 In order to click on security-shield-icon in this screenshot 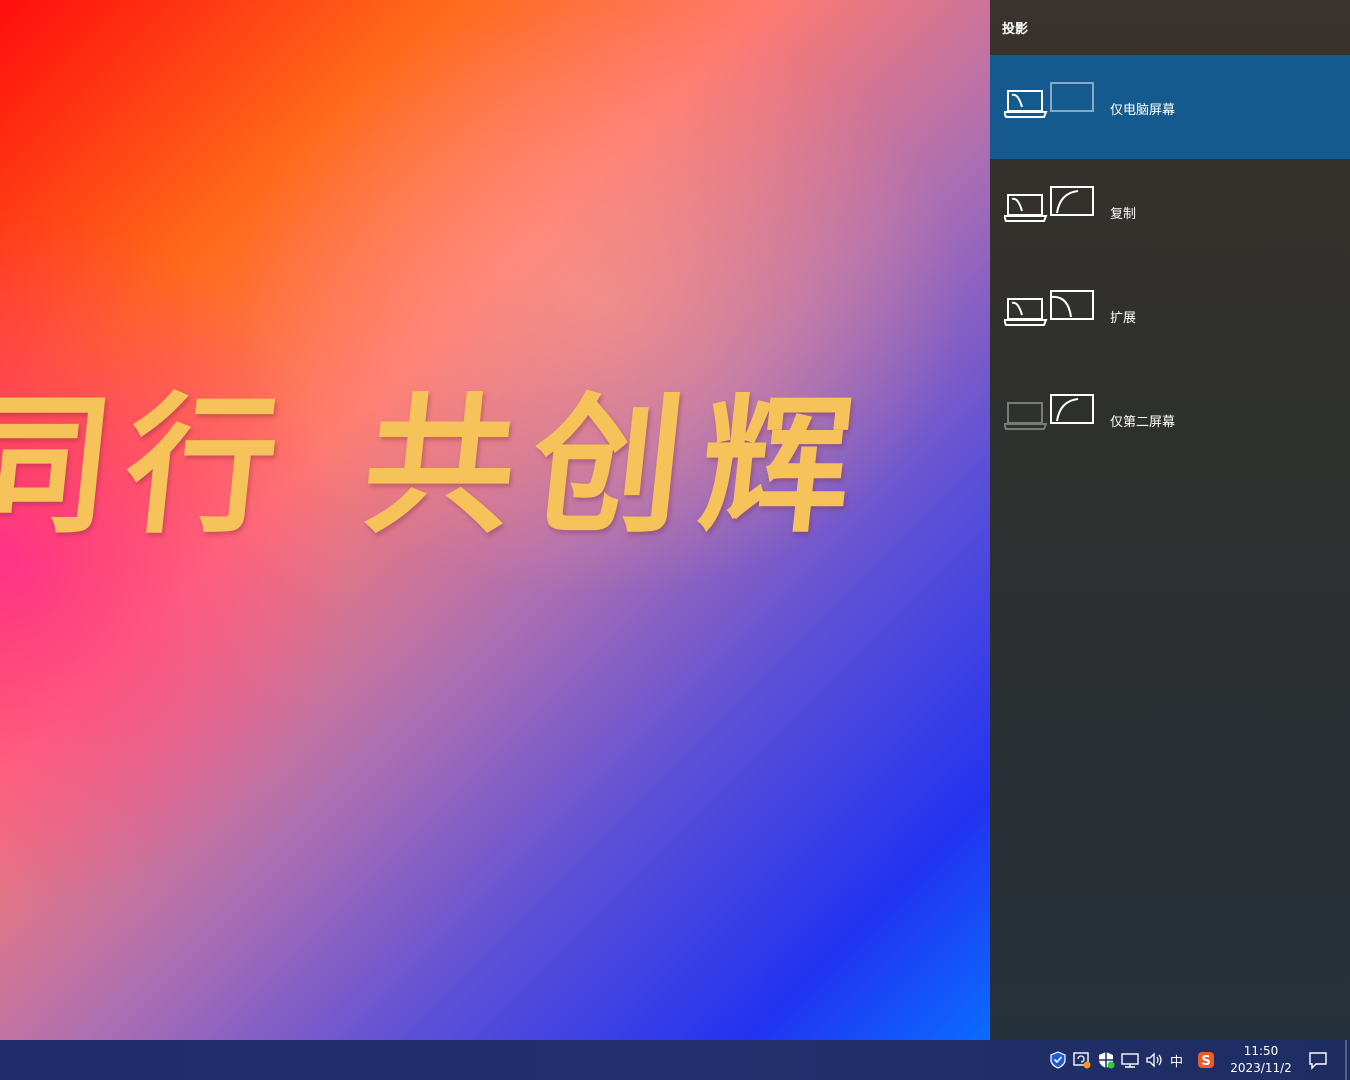, I will do `click(1058, 1060)`.